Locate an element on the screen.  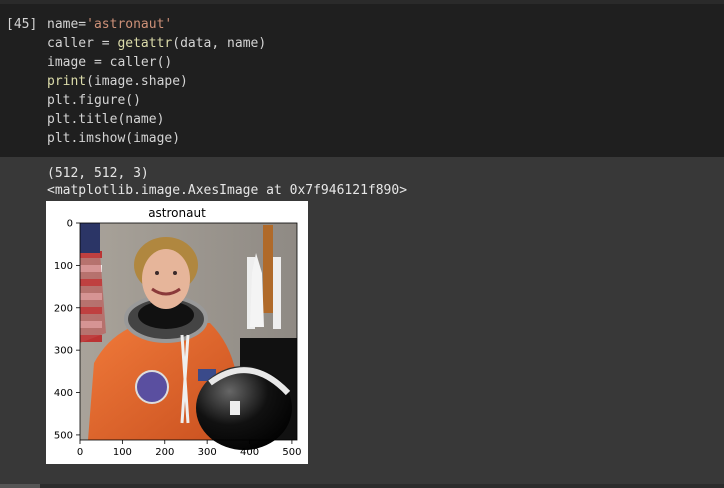
shuttle-booster is located at coordinates (277, 293).